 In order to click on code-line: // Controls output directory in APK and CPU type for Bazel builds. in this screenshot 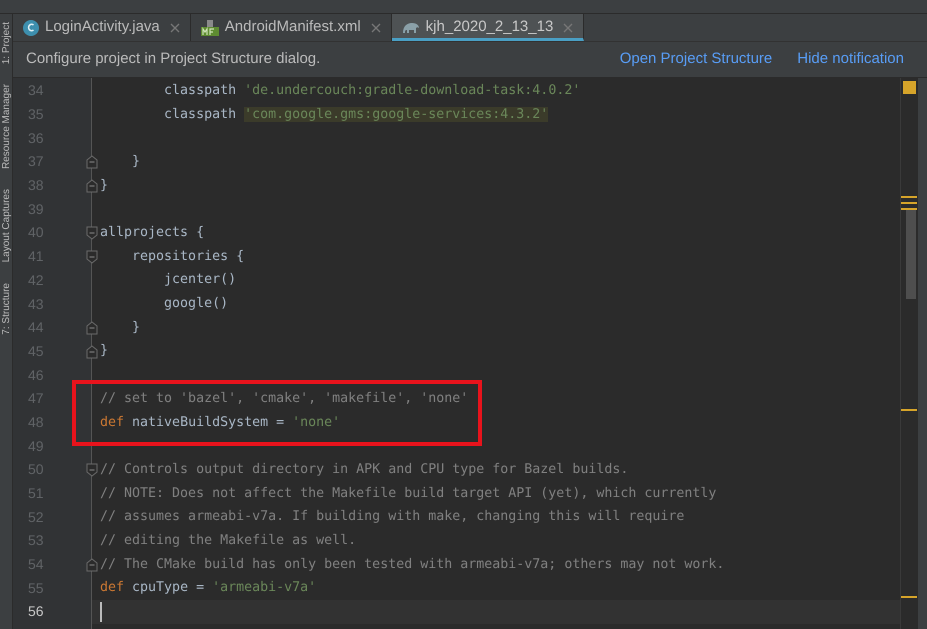, I will do `click(364, 469)`.